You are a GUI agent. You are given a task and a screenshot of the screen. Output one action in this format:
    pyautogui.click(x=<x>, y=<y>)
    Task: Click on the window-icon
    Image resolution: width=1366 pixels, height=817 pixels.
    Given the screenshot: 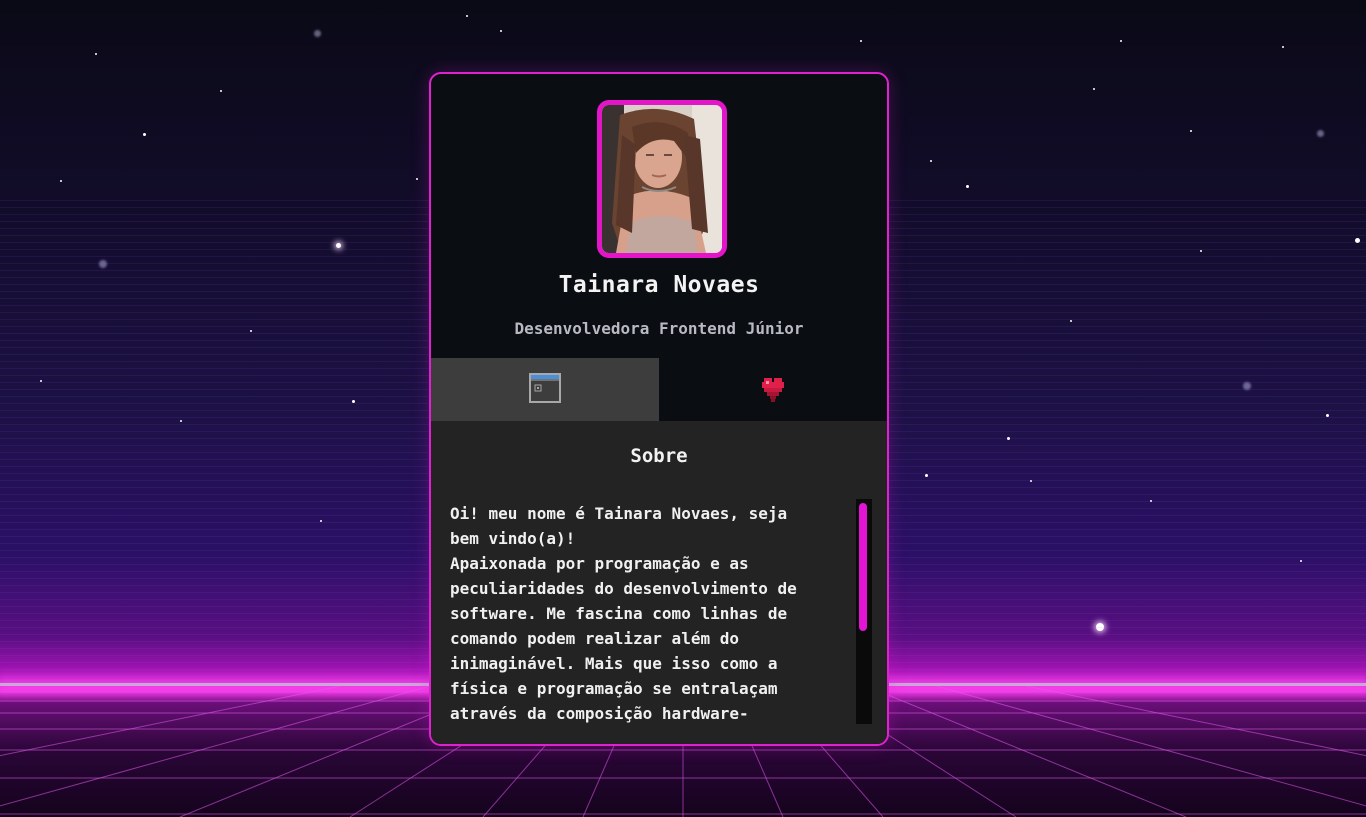 What is the action you would take?
    pyautogui.click(x=545, y=389)
    